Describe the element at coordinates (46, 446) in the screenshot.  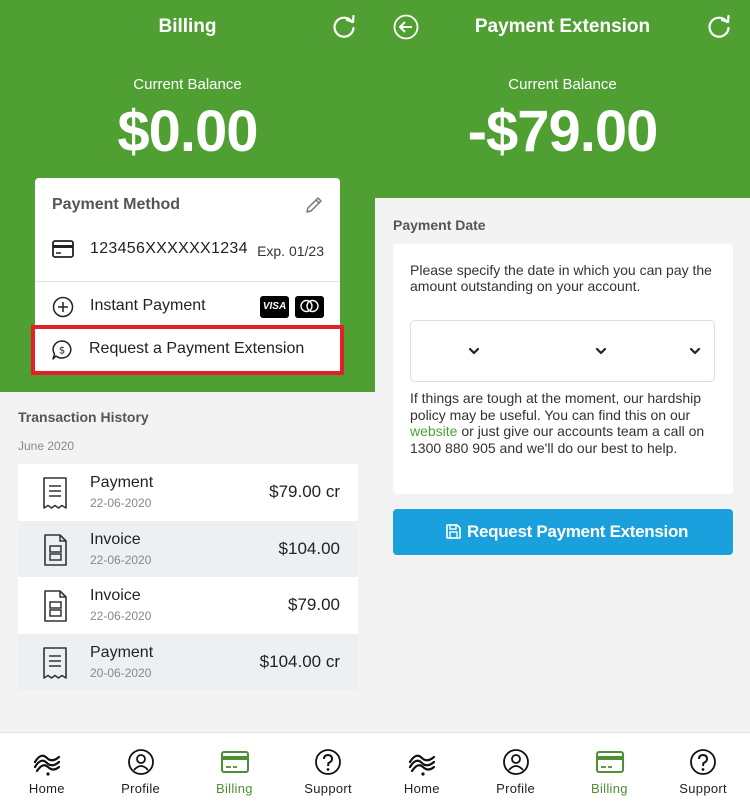
I see `transaction-month: June 2020` at that location.